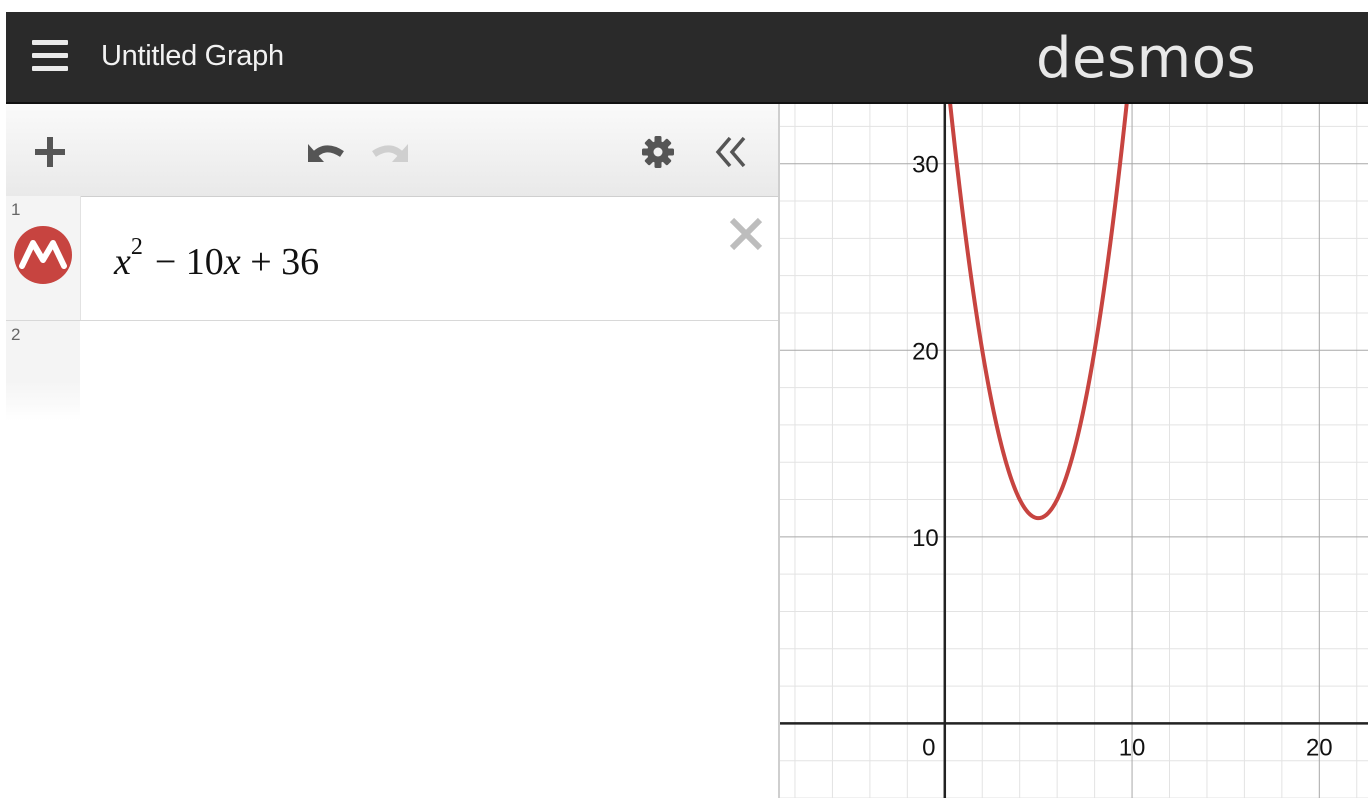 Image resolution: width=1368 pixels, height=798 pixels. I want to click on gear-icon, so click(658, 152).